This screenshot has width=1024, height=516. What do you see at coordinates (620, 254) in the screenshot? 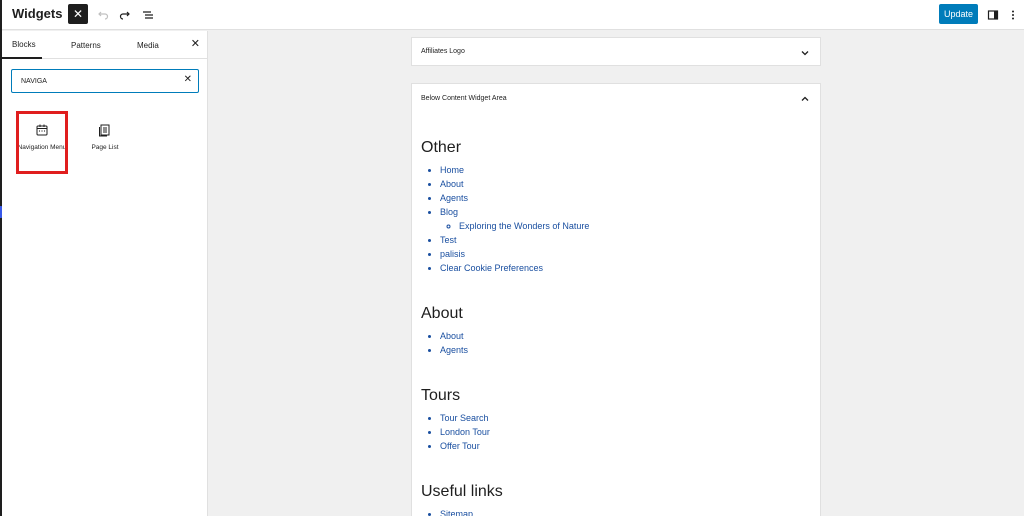
I see `menu-link: palisis` at bounding box center [620, 254].